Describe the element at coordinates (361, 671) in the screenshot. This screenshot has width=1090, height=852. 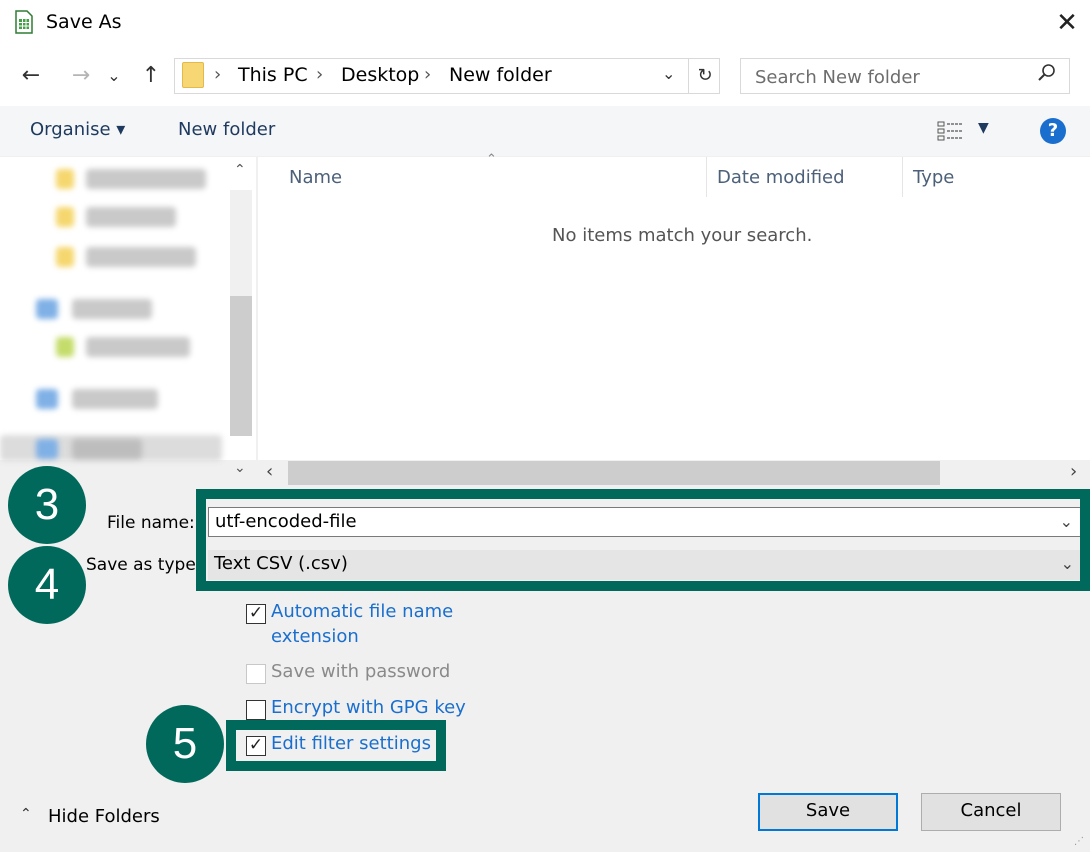
I see `save-password-label: Save with password` at that location.